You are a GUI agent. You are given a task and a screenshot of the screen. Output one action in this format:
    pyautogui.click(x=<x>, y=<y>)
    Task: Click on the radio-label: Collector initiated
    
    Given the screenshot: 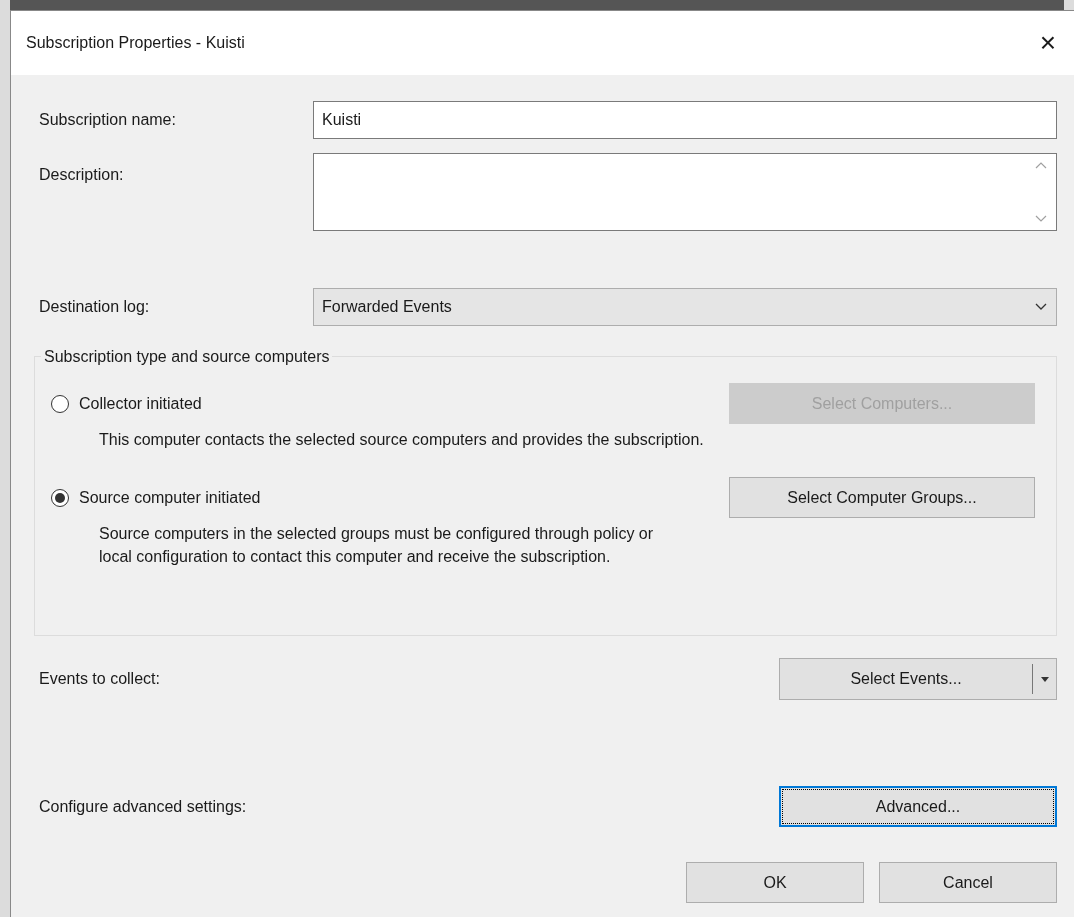 What is the action you would take?
    pyautogui.click(x=140, y=403)
    